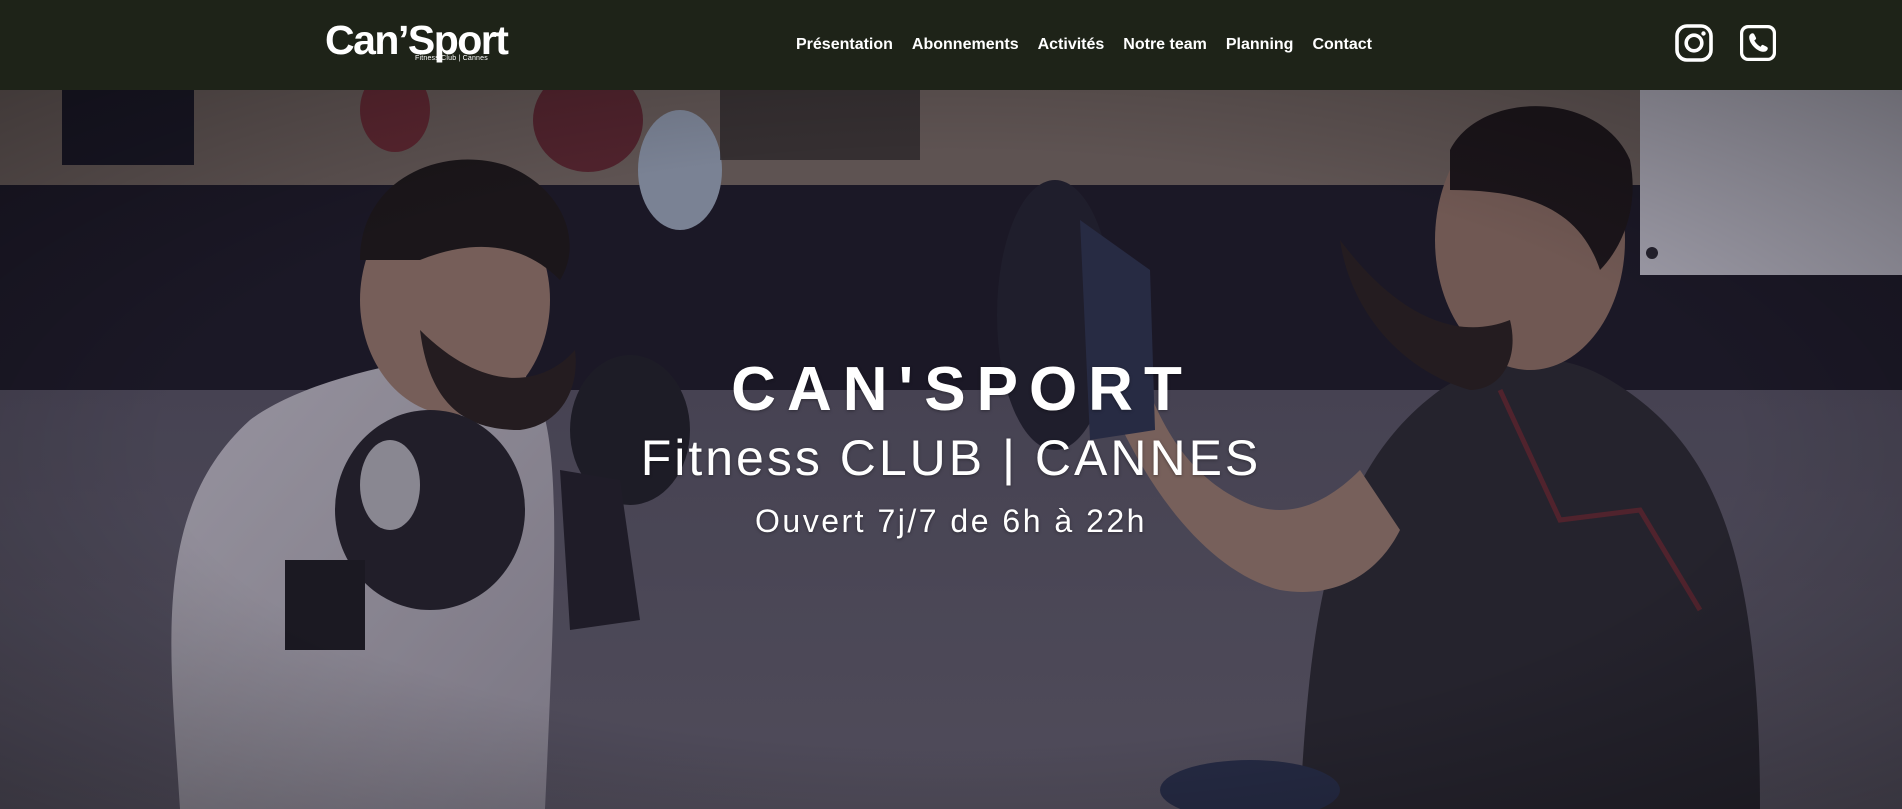 The image size is (1902, 809). I want to click on nav-item-abonnements: Abonnements, so click(965, 45).